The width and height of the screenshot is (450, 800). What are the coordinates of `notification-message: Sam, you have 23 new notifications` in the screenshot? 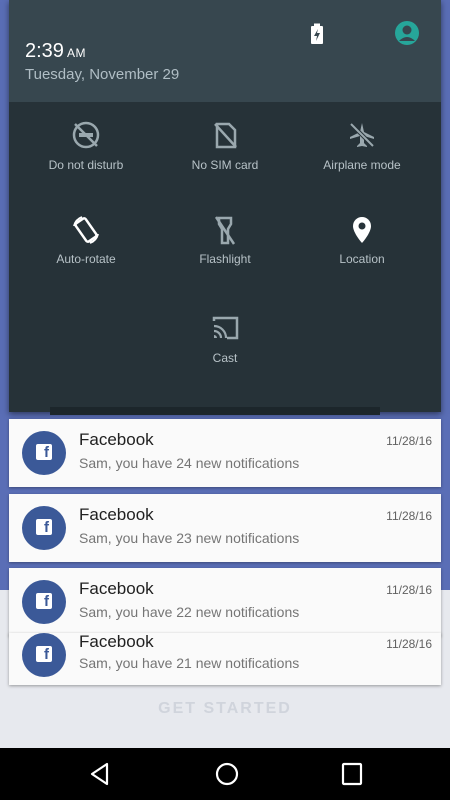 It's located at (189, 538).